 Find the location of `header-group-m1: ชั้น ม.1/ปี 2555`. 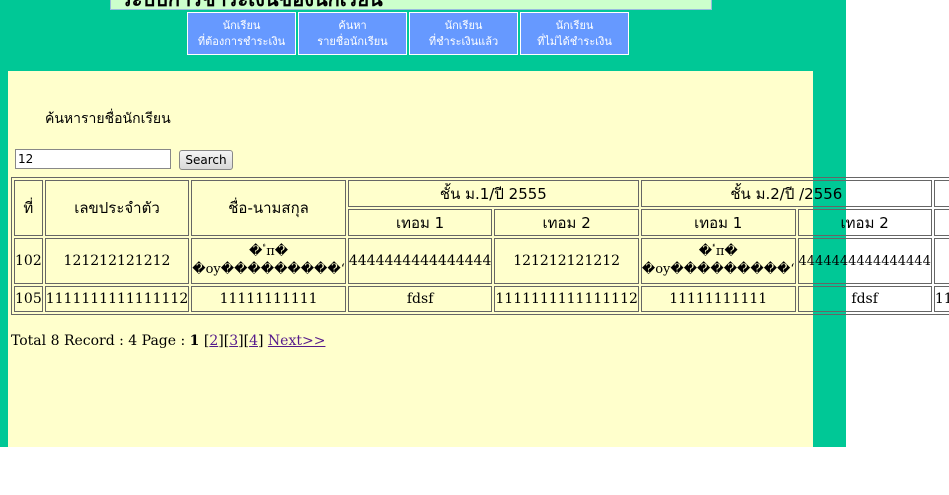

header-group-m1: ชั้น ม.1/ปี 2555 is located at coordinates (493, 193).